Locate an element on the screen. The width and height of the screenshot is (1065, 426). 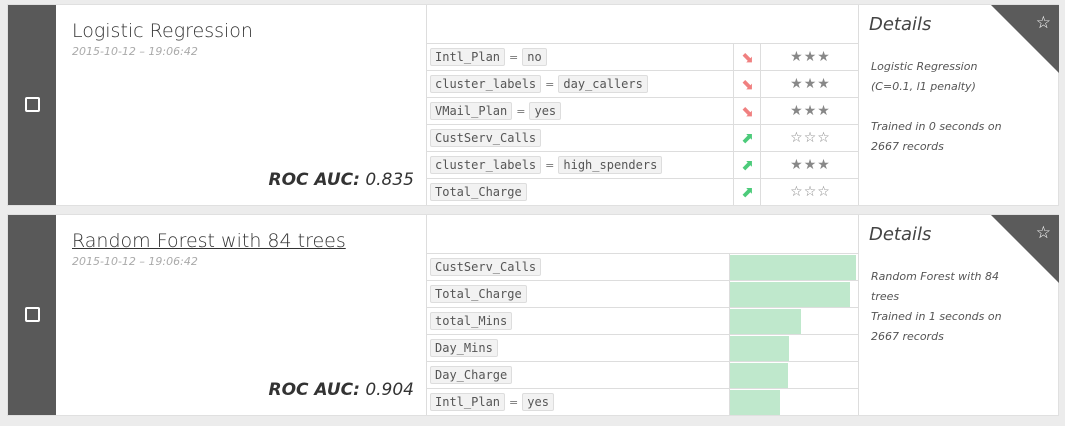
feature-expression: Intl_Plan = no is located at coordinates (488, 57).